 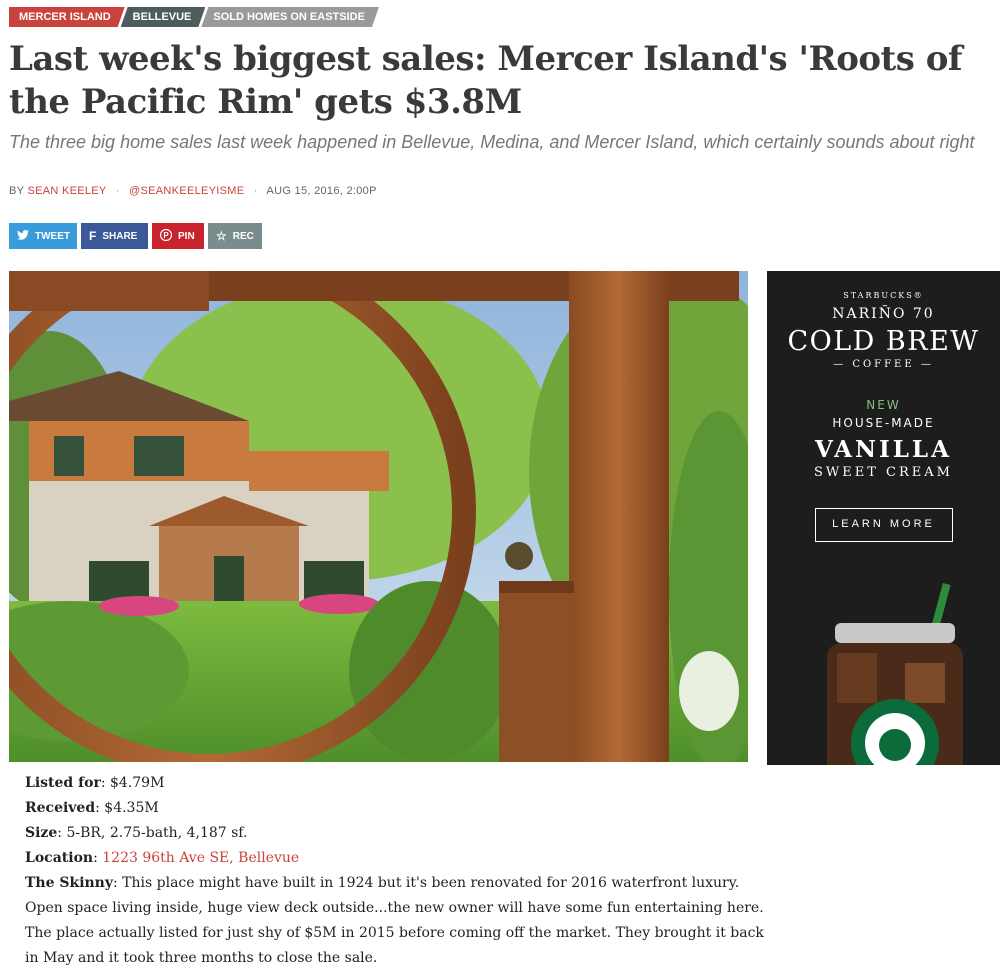 What do you see at coordinates (69, 883) in the screenshot?
I see `skinny-label: The Skinny` at bounding box center [69, 883].